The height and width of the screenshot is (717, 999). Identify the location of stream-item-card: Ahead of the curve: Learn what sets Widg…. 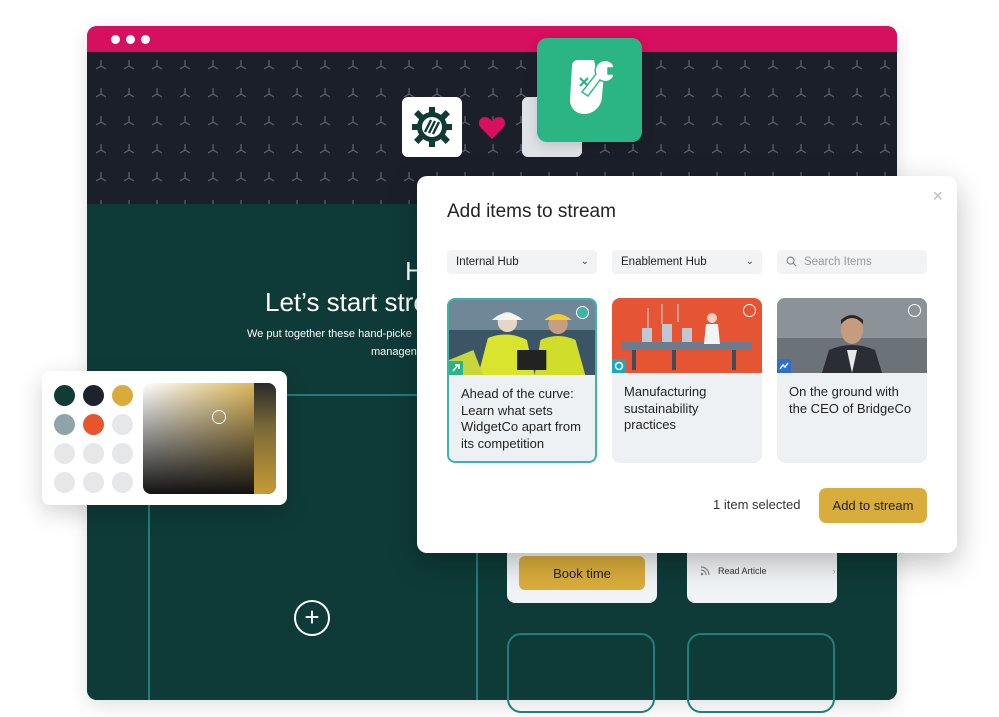
(522, 380).